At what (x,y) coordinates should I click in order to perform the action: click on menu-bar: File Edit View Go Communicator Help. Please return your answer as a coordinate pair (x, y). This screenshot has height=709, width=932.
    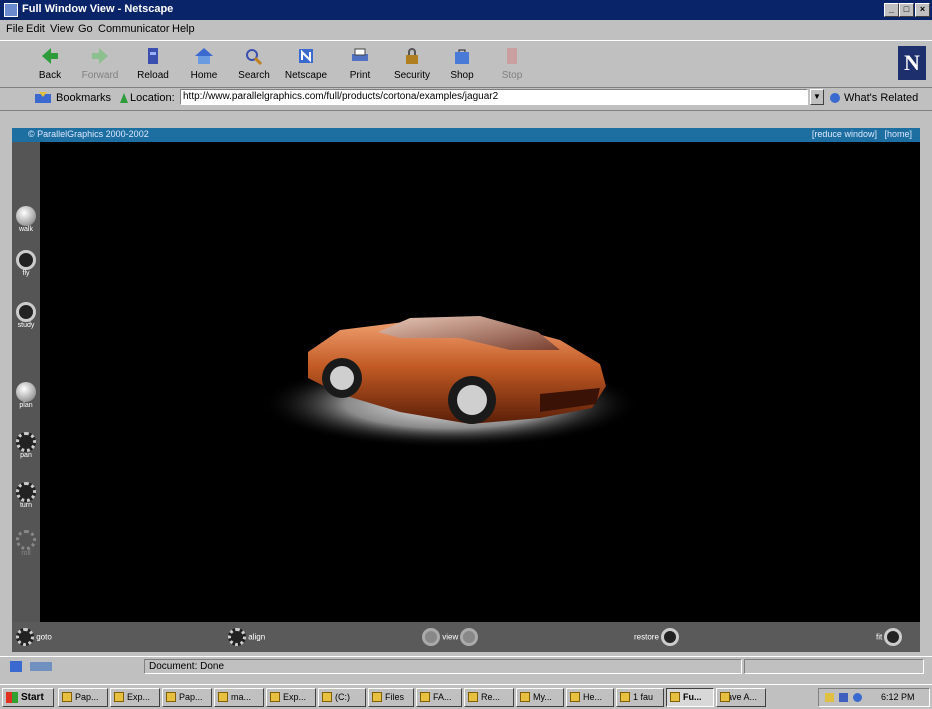
    Looking at the image, I should click on (466, 29).